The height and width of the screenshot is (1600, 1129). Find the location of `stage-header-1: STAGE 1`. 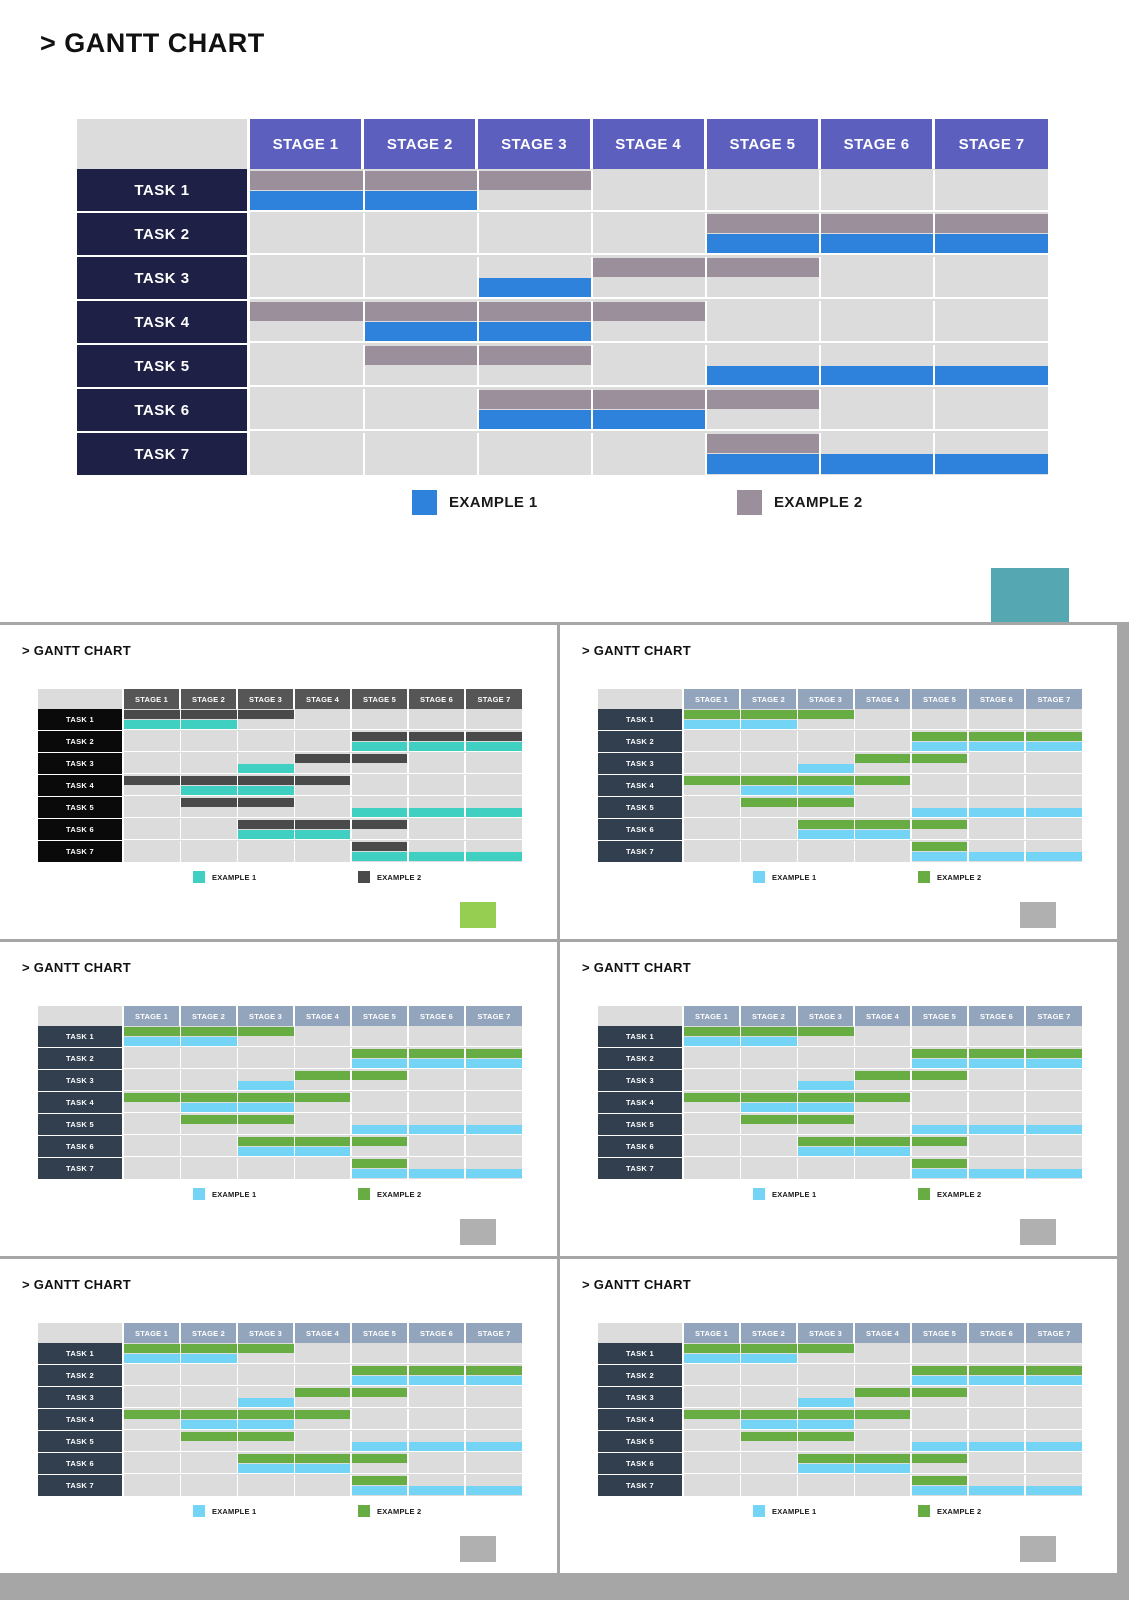

stage-header-1: STAGE 1 is located at coordinates (152, 1333).